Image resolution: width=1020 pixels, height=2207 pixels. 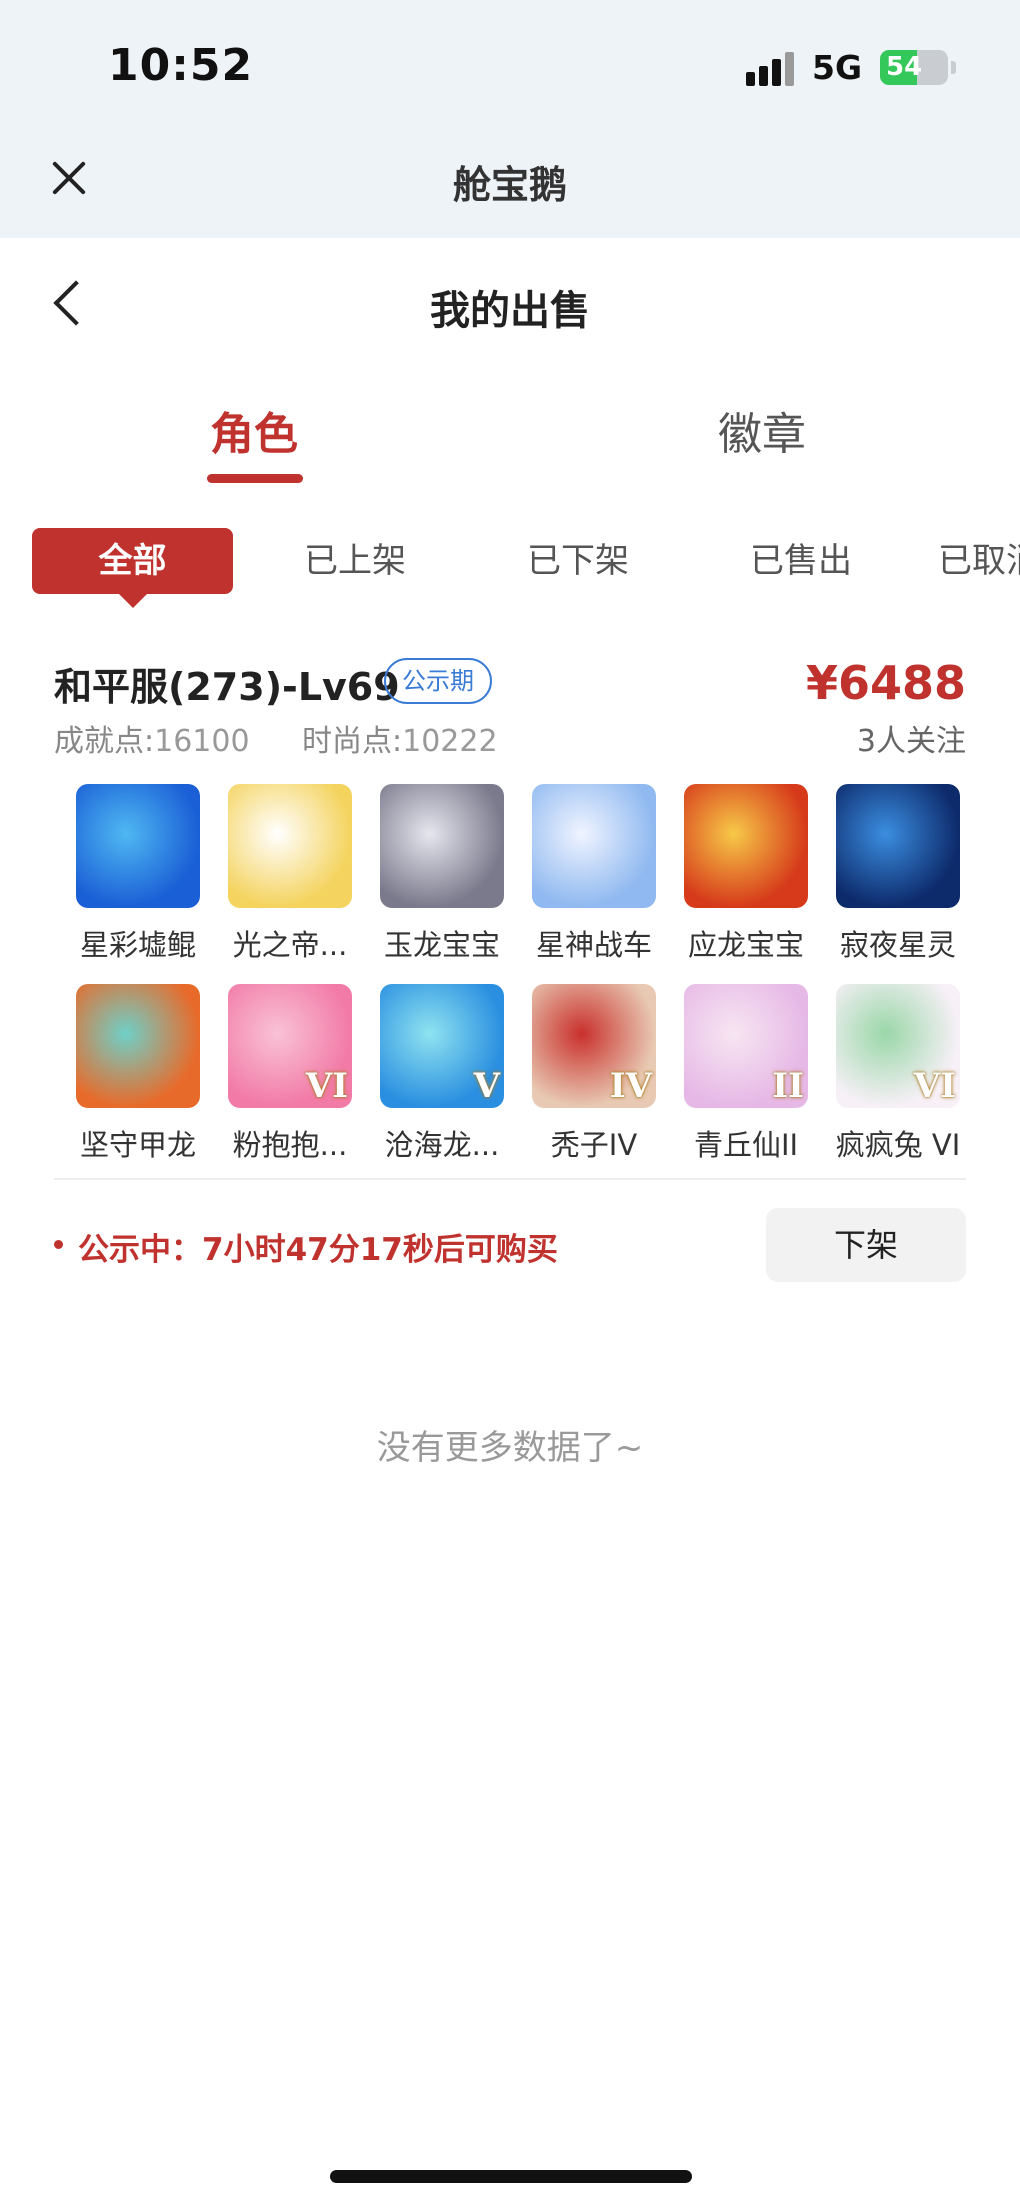 What do you see at coordinates (979, 561) in the screenshot?
I see `filter-cancelled: 已取消` at bounding box center [979, 561].